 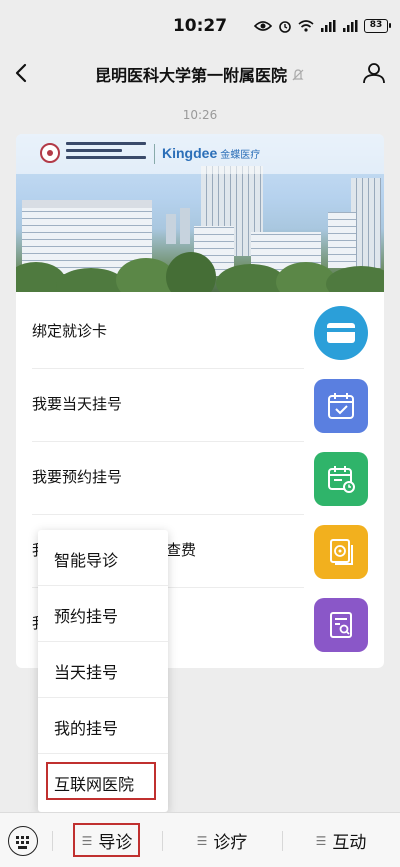 I want to click on popup-item-same-day: 当天挂号, so click(x=103, y=670).